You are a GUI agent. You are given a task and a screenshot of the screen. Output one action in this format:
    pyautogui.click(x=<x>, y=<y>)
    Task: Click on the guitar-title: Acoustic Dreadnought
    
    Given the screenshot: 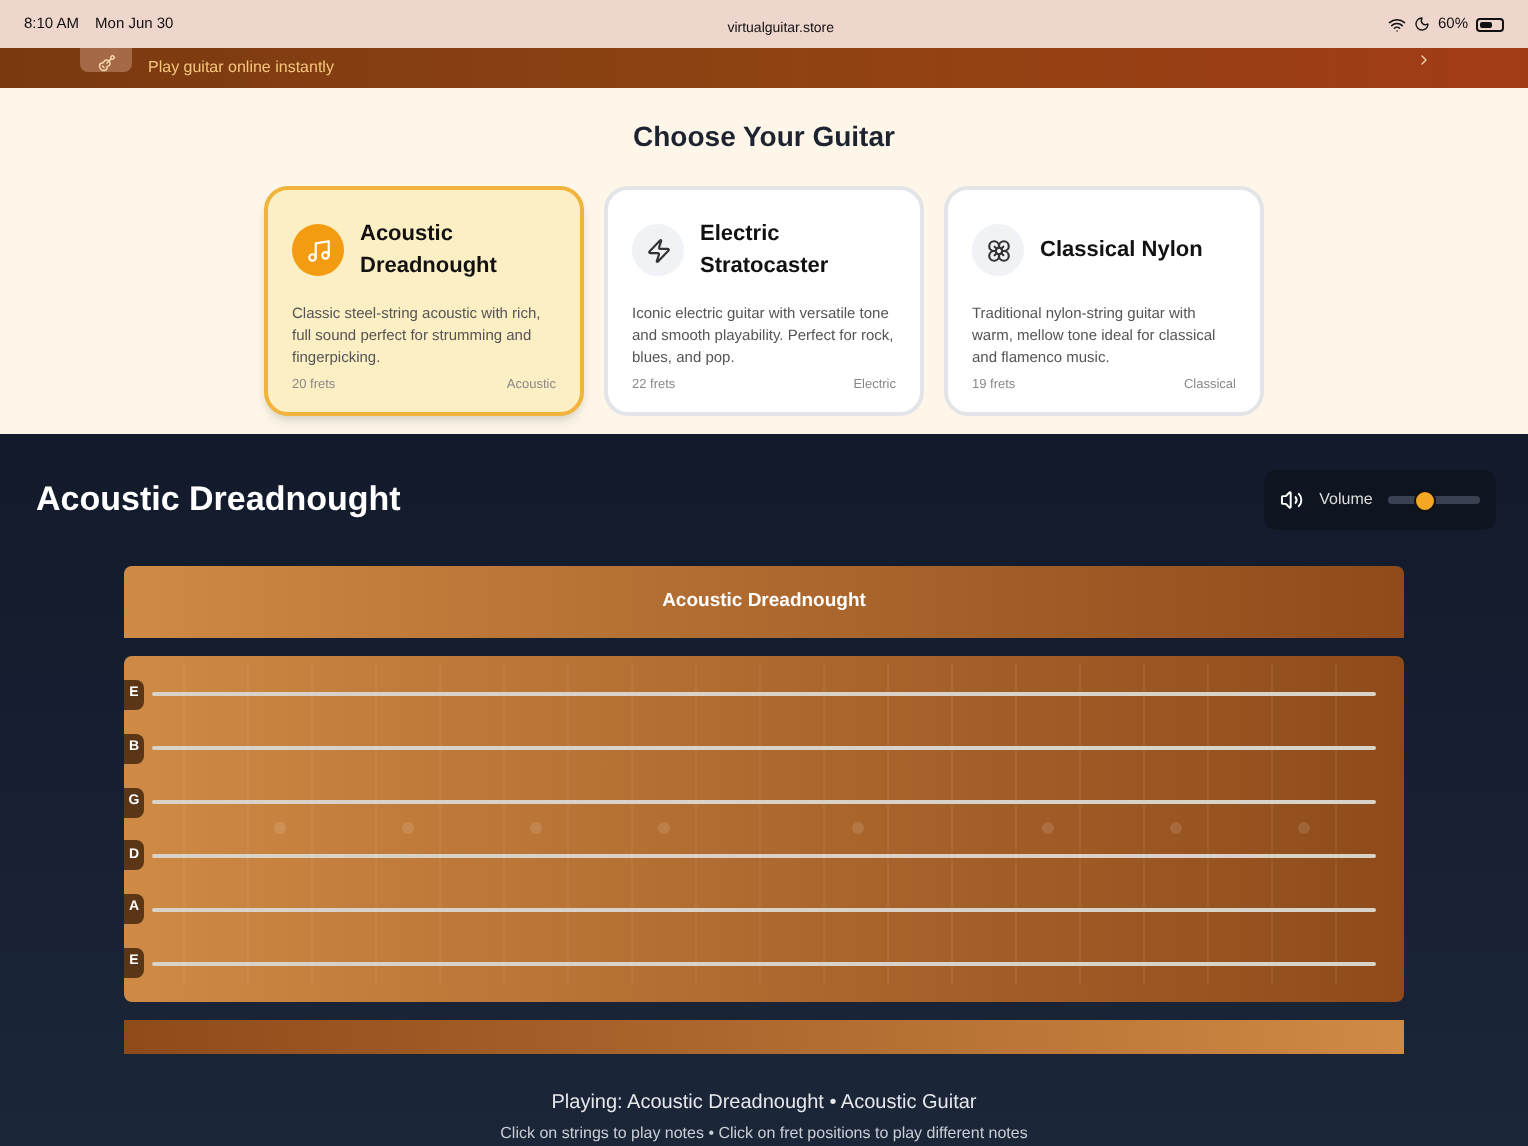 What is the action you would take?
    pyautogui.click(x=218, y=500)
    